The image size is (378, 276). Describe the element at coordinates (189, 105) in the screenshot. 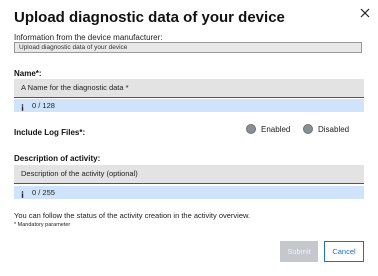

I see `name-counter: 0 / 128` at that location.